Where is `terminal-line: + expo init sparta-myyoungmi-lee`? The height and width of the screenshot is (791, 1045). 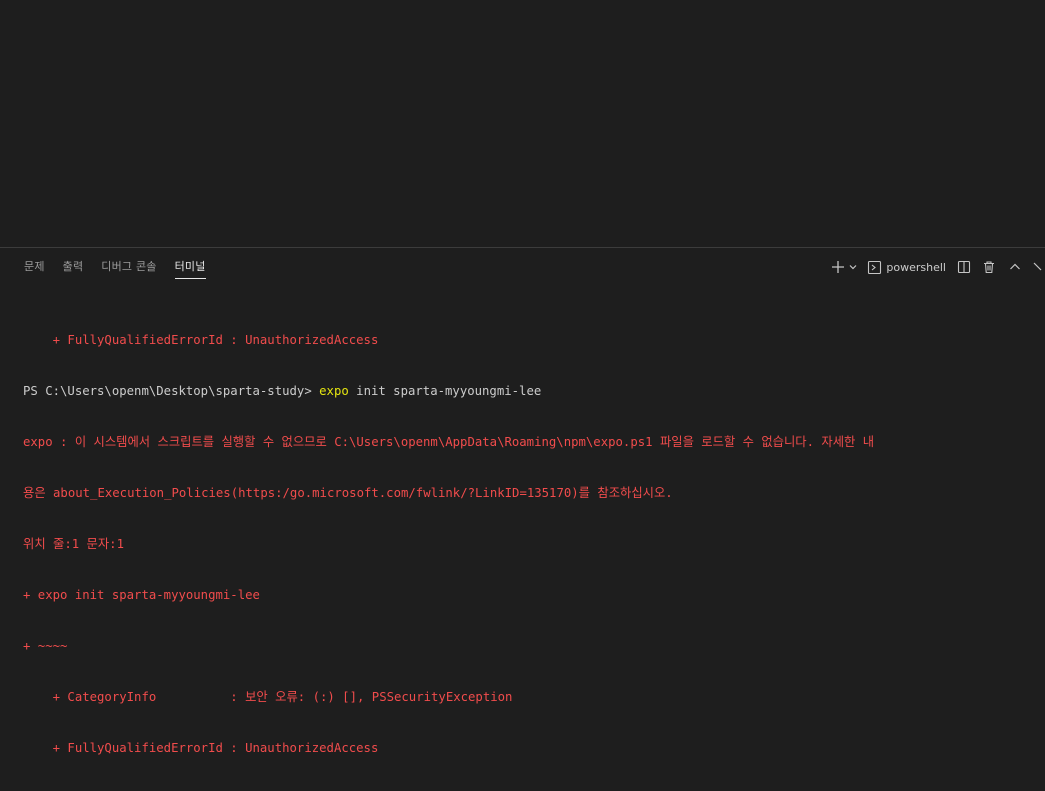 terminal-line: + expo init sparta-myyoungmi-lee is located at coordinates (141, 595).